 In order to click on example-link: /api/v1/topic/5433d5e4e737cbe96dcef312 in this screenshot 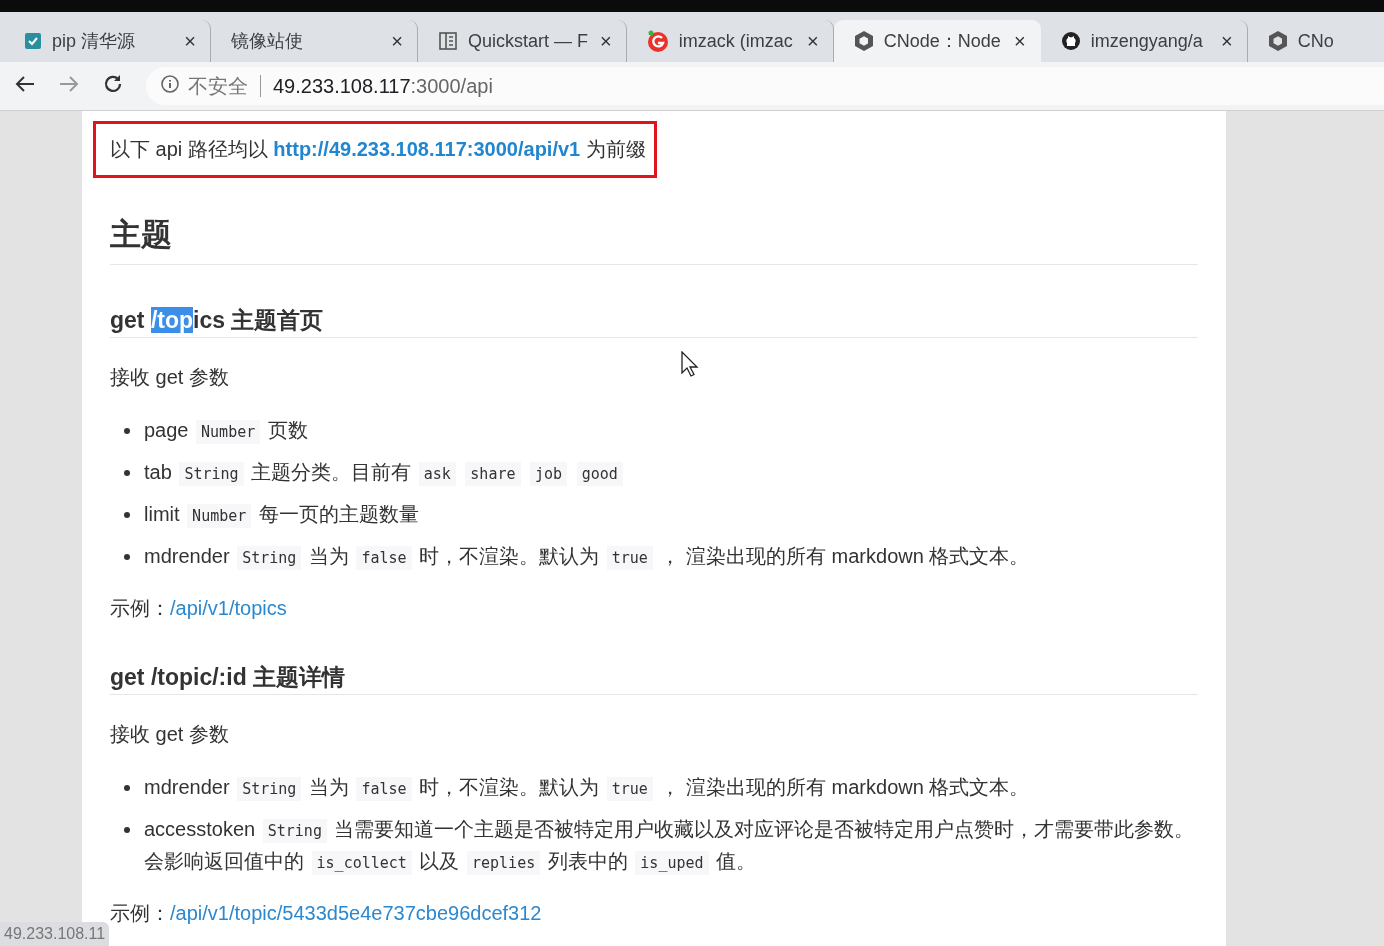, I will do `click(356, 913)`.